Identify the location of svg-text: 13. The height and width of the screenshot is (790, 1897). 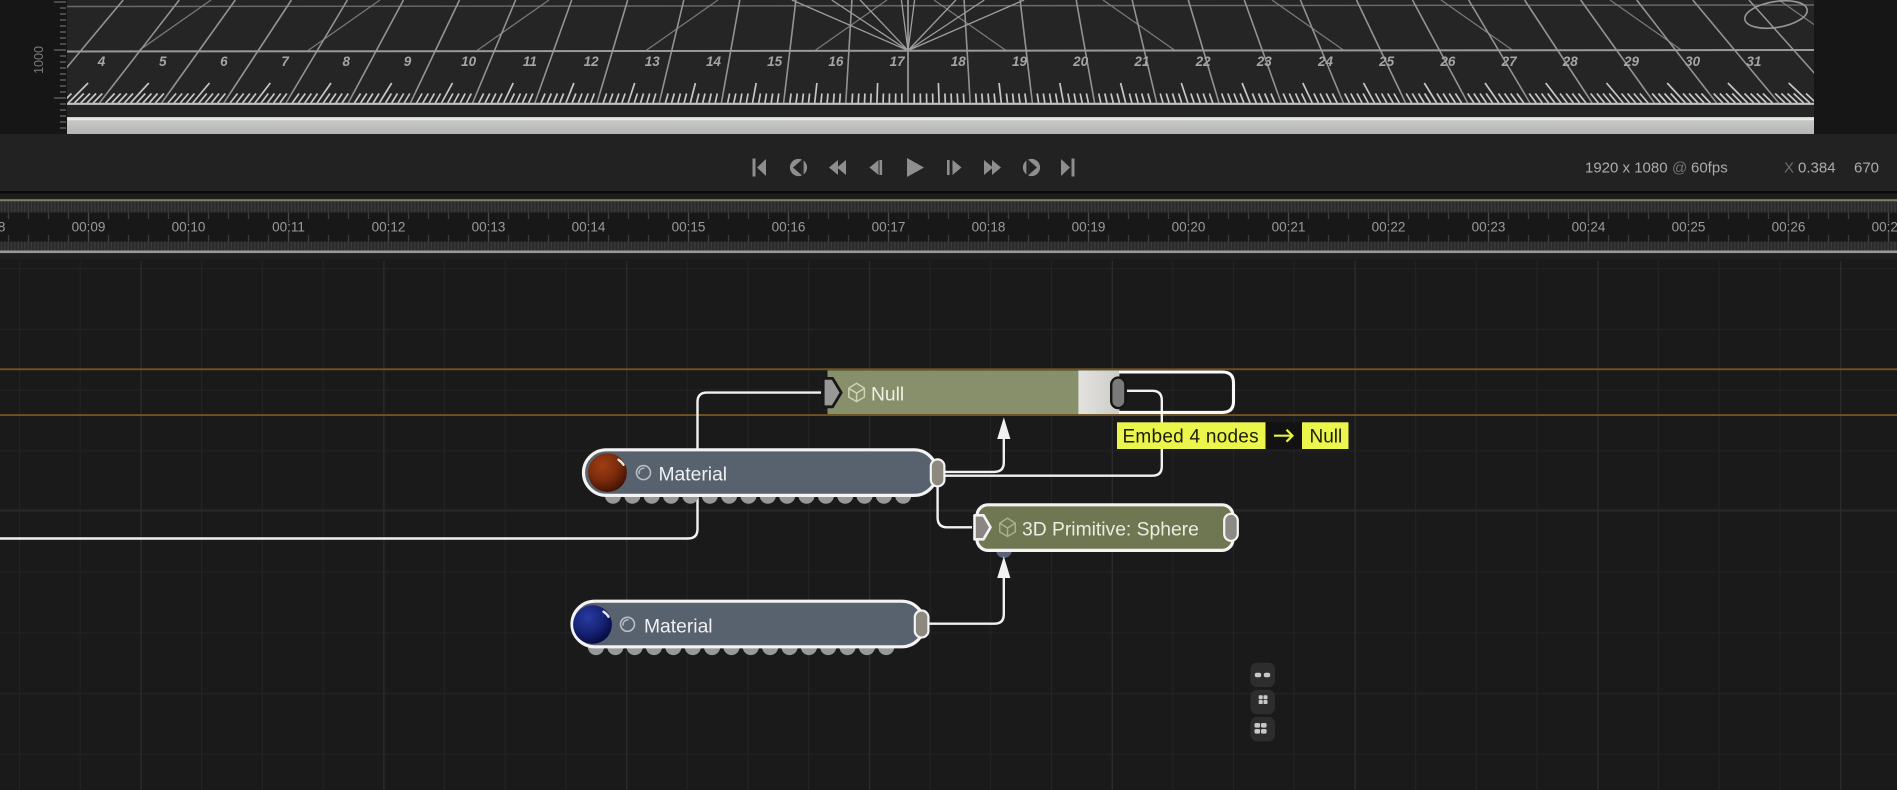
(653, 61).